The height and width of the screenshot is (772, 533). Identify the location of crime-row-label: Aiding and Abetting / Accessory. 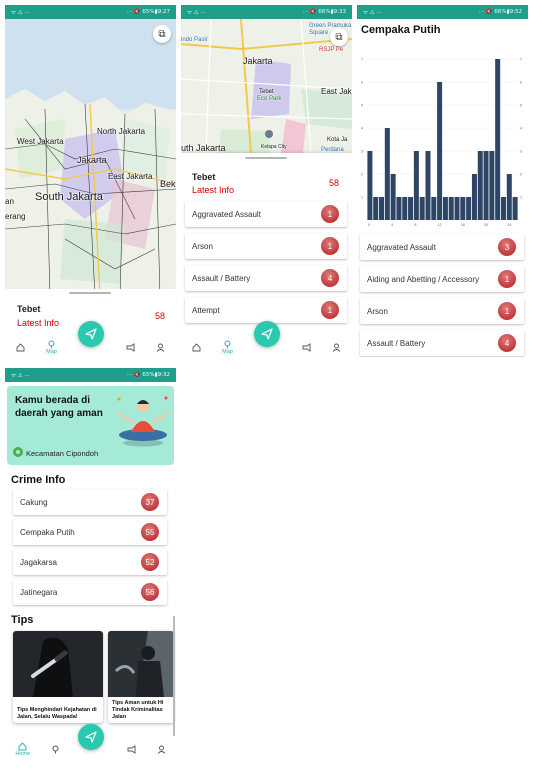
(423, 279).